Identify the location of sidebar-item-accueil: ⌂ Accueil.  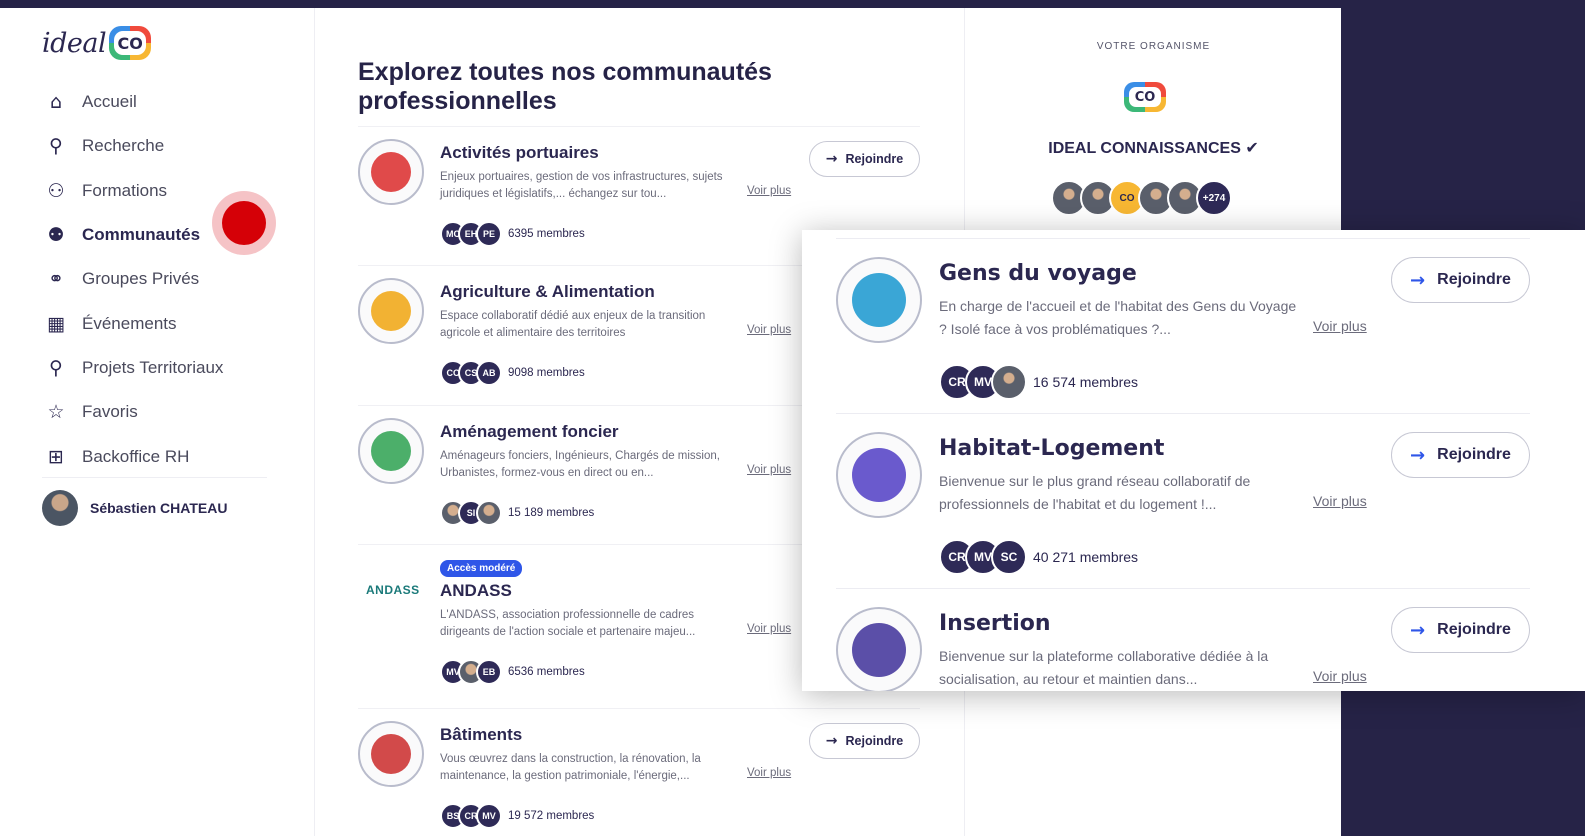
(162, 102).